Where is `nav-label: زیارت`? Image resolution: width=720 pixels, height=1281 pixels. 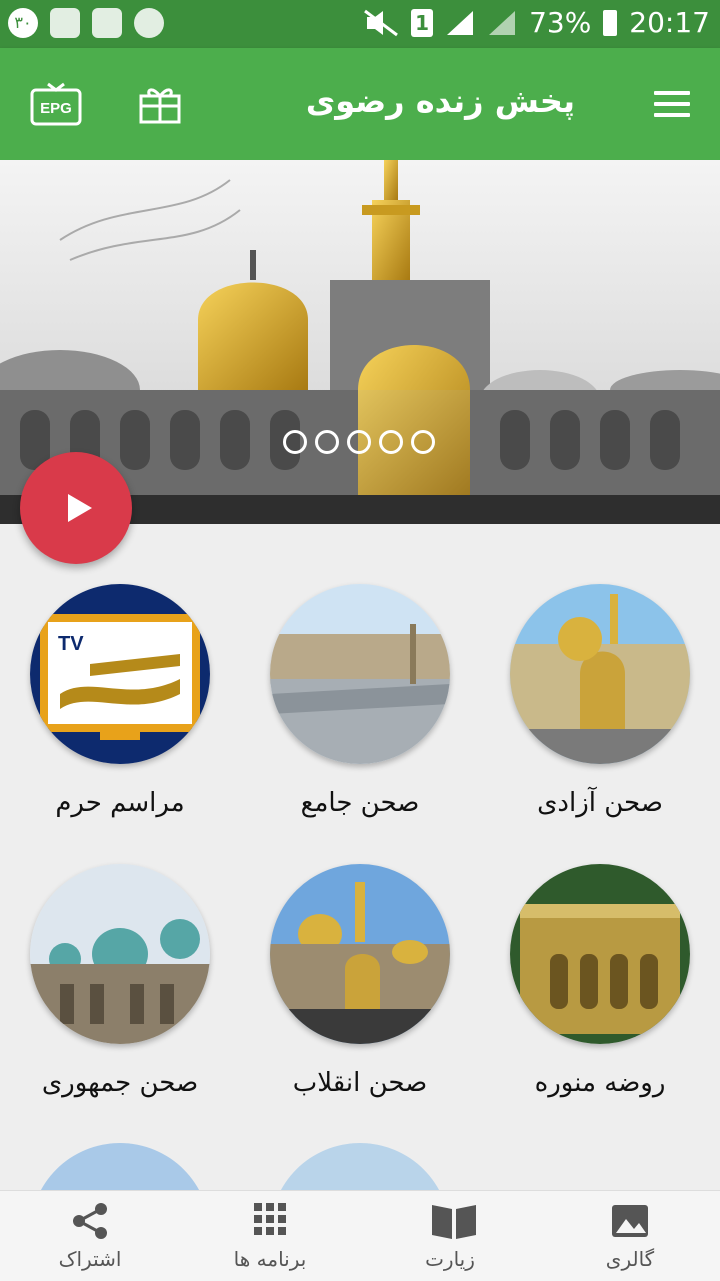 nav-label: زیارت is located at coordinates (450, 1259).